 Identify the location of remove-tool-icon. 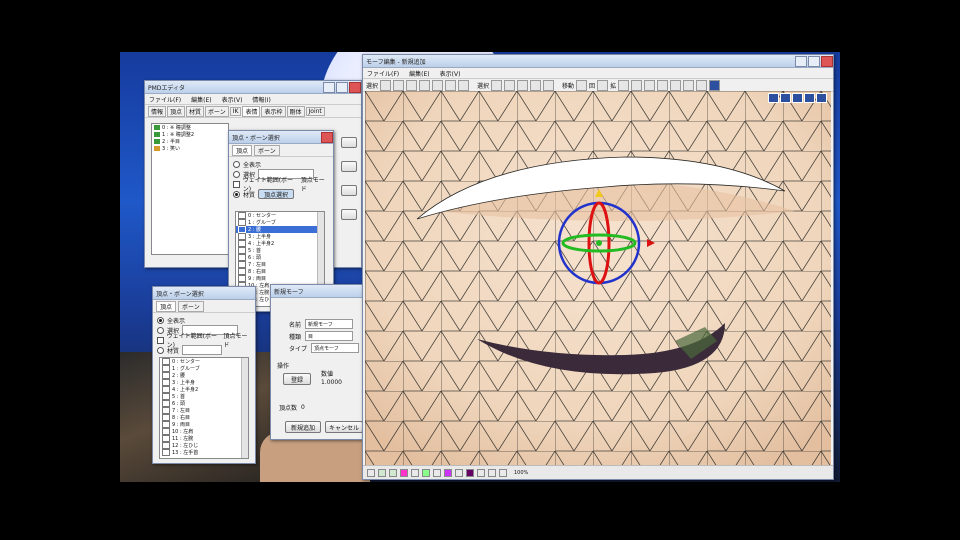
(438, 85).